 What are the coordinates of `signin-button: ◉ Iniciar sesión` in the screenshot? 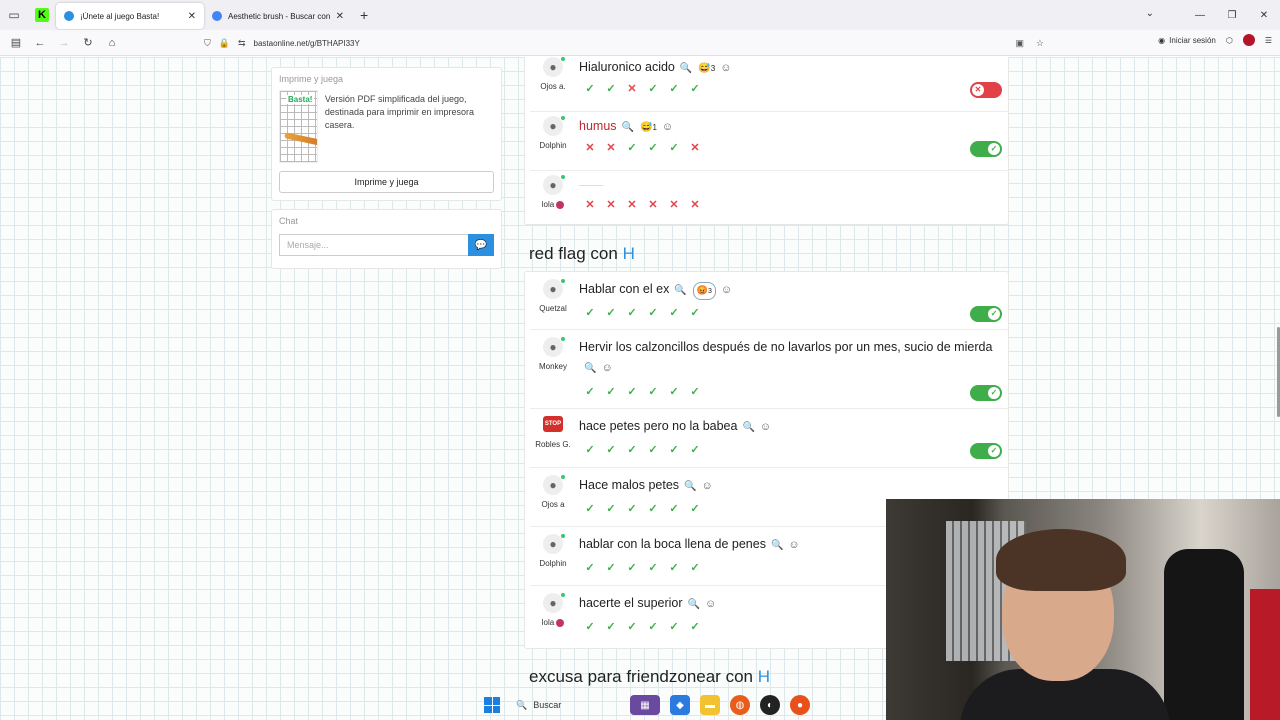 It's located at (1187, 40).